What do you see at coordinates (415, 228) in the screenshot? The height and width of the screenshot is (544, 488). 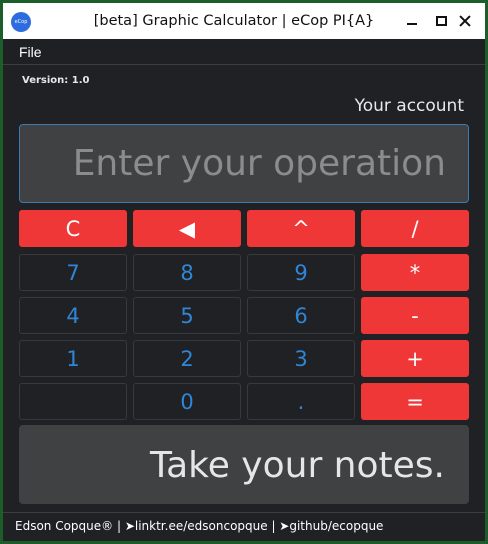 I see `divide-button: /` at bounding box center [415, 228].